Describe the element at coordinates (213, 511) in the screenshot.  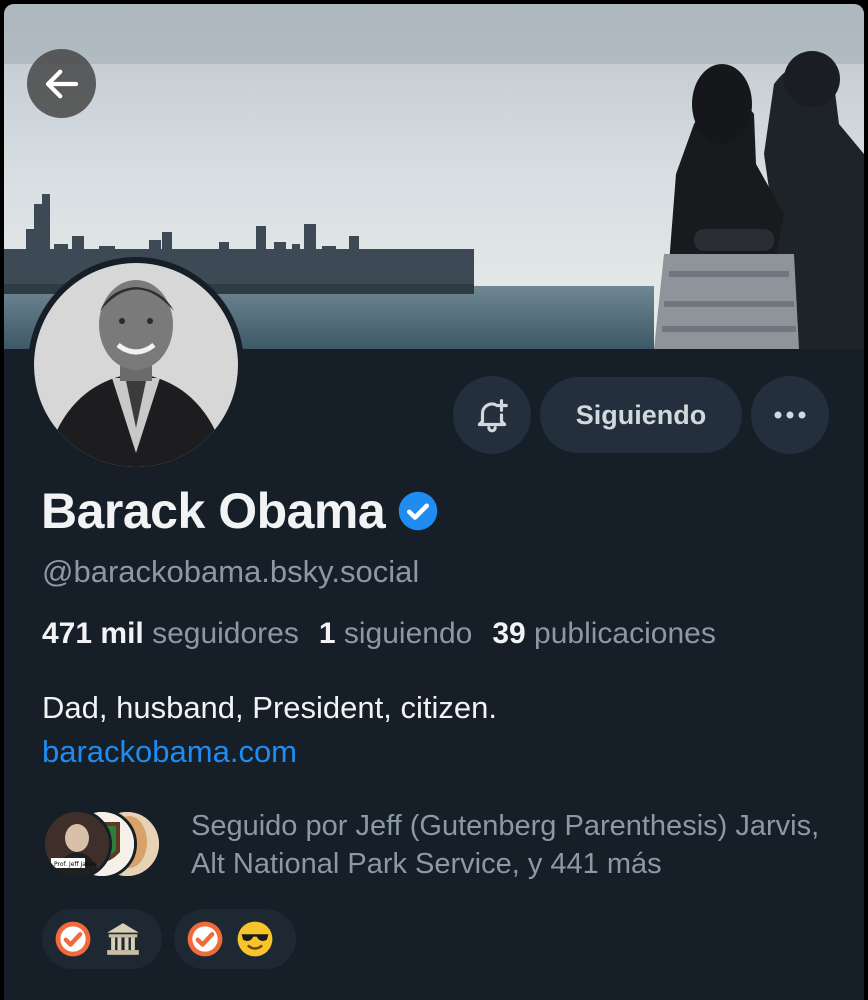
I see `display-name: Barack Obama` at that location.